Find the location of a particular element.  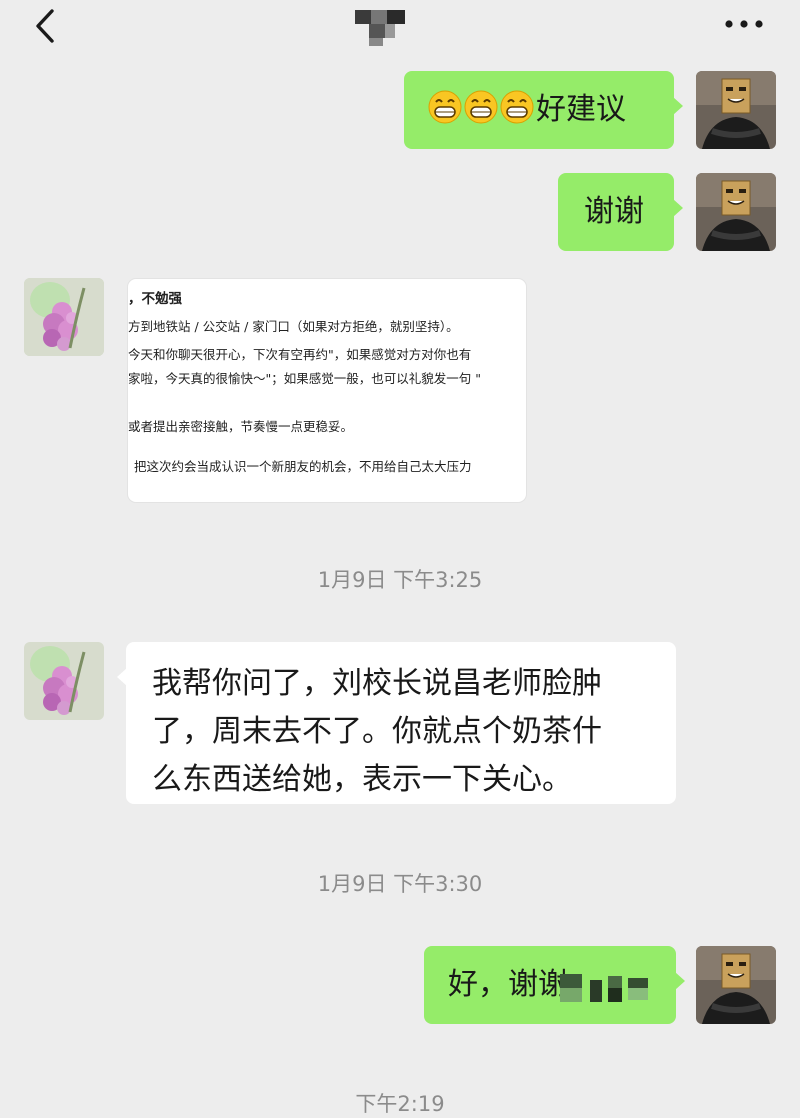

timestamp: 下午2:19 is located at coordinates (400, 1104).